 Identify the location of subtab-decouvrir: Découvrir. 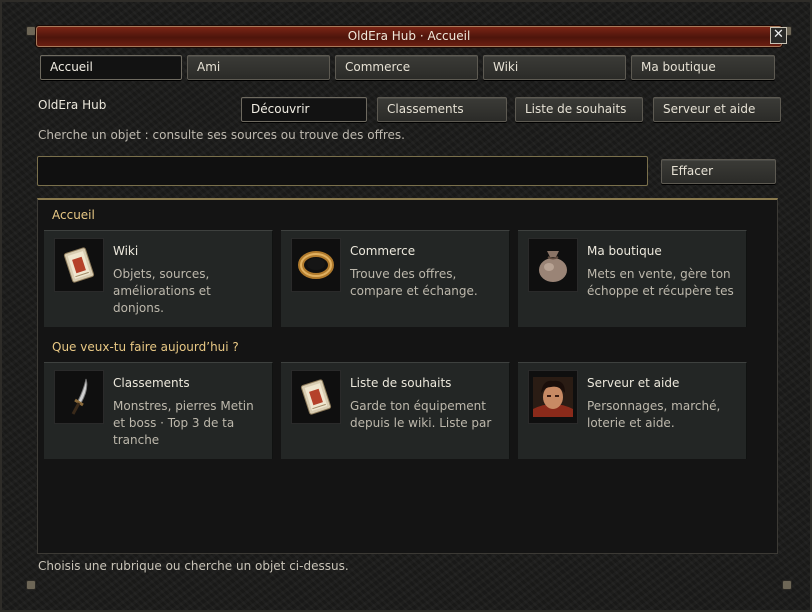
(304, 109).